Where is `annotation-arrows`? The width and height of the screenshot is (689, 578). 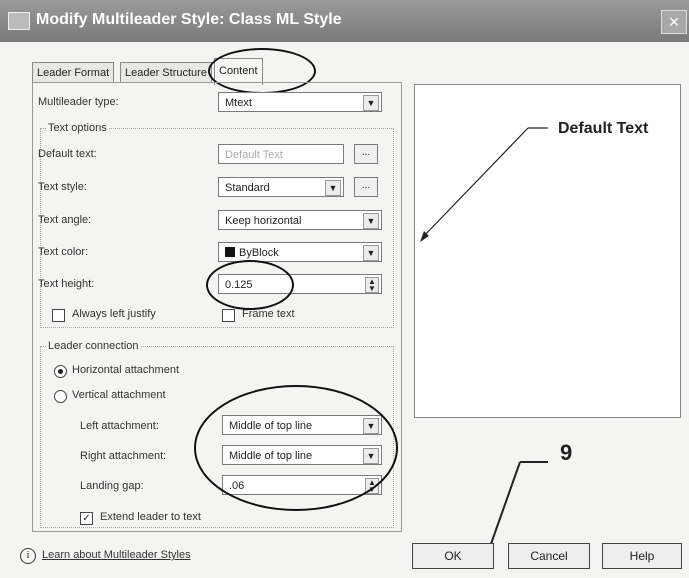 annotation-arrows is located at coordinates (484, 346).